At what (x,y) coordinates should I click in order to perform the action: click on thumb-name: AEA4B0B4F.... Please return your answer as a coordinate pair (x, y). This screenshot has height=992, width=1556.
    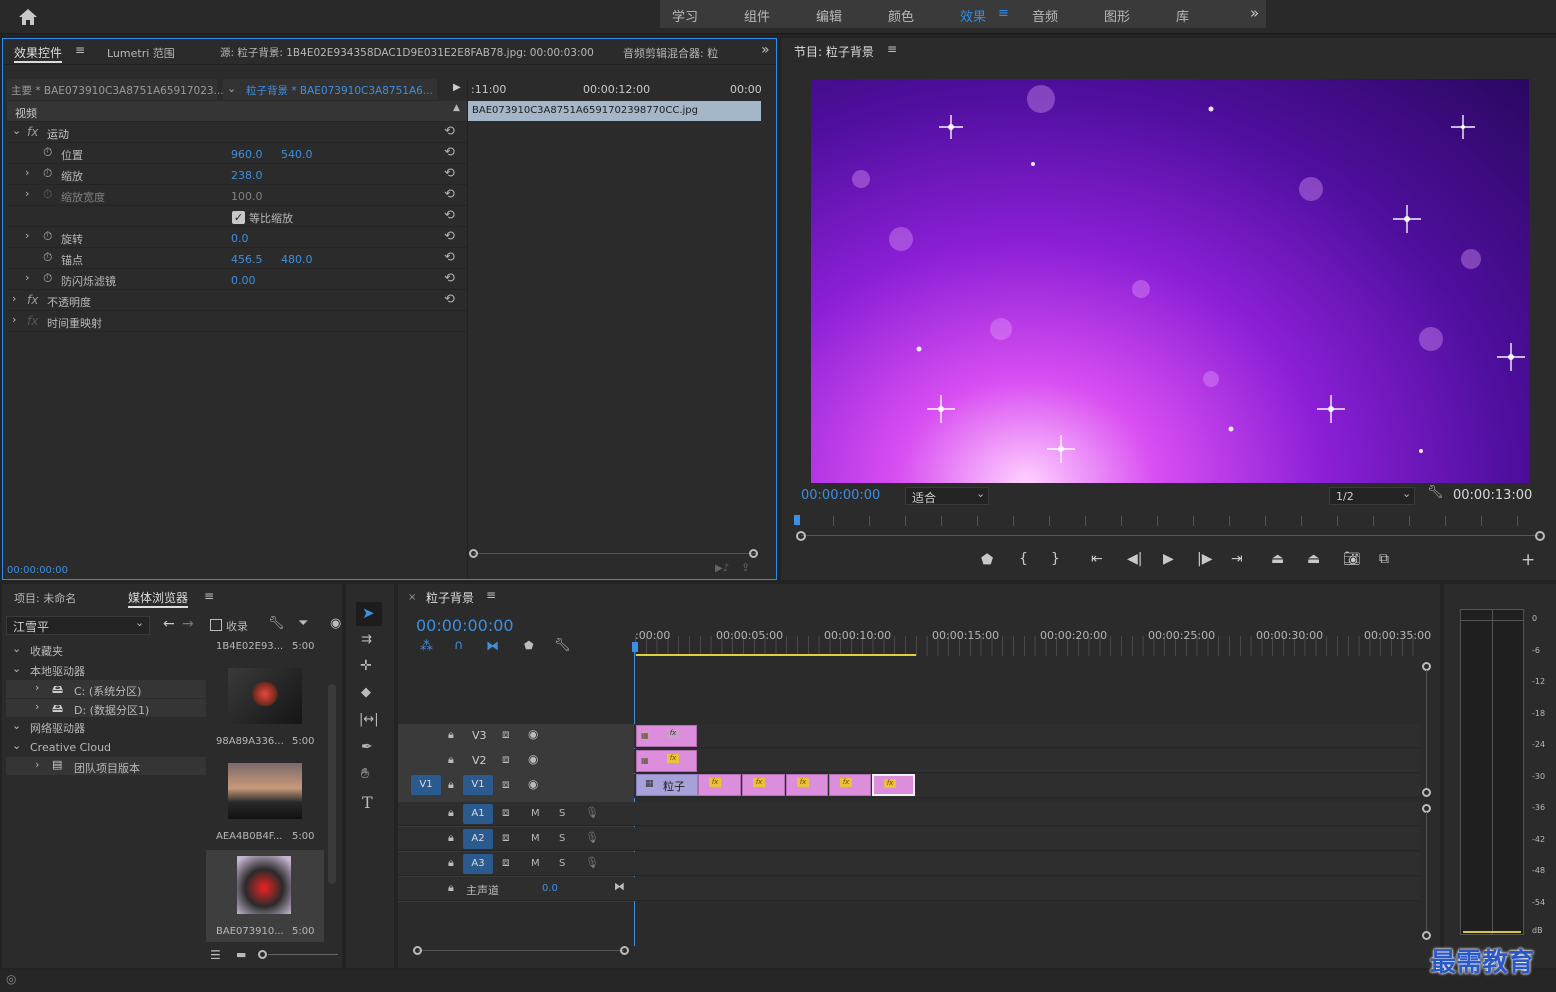
    Looking at the image, I should click on (249, 836).